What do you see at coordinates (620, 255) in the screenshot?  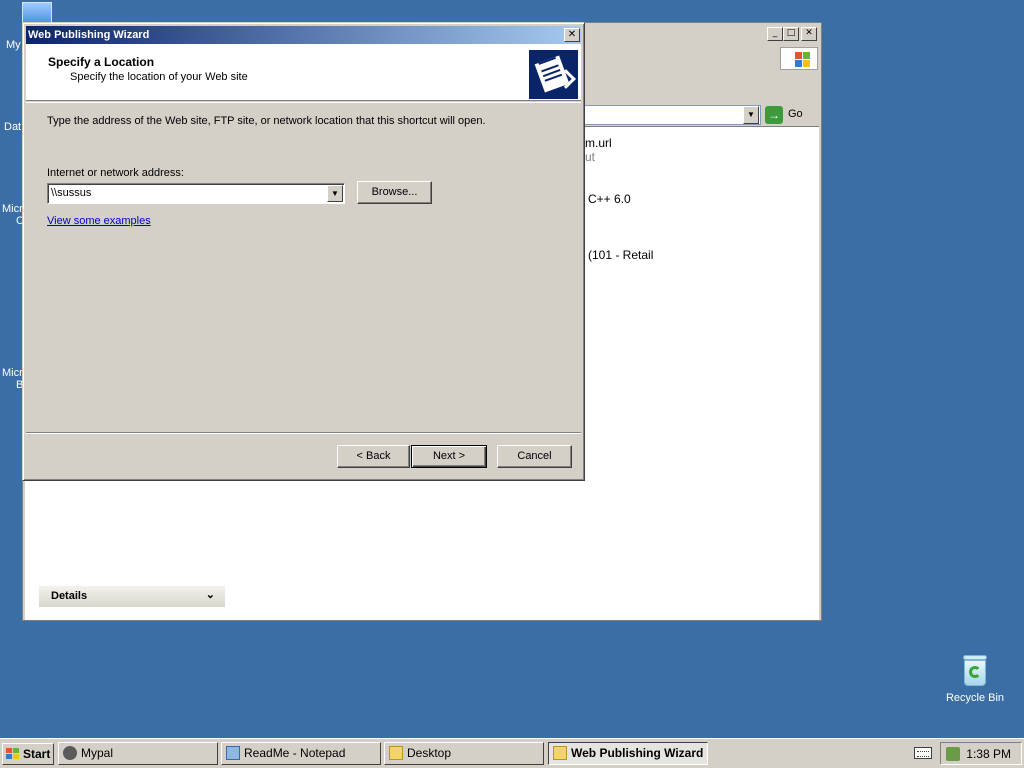 I see `list-item: (101 - Retail` at bounding box center [620, 255].